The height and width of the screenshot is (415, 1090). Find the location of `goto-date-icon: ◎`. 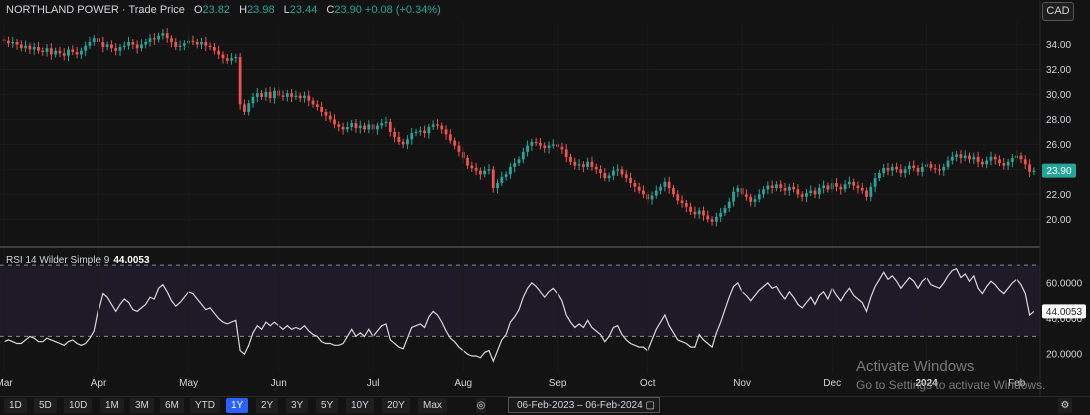

goto-date-icon: ◎ is located at coordinates (481, 405).